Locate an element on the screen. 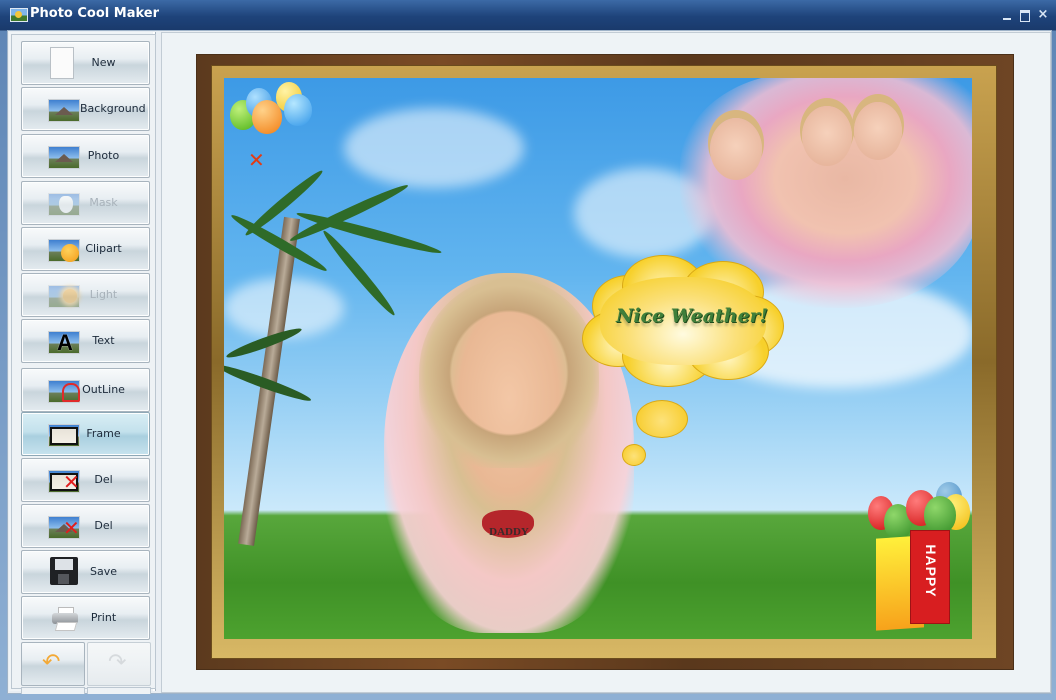 This screenshot has width=1056, height=700. photo-icon is located at coordinates (64, 157).